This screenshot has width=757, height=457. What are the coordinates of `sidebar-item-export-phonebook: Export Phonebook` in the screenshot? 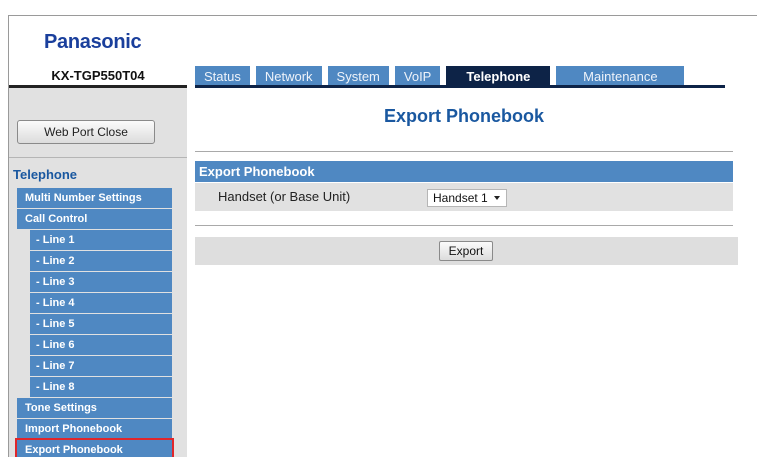 It's located at (94, 447).